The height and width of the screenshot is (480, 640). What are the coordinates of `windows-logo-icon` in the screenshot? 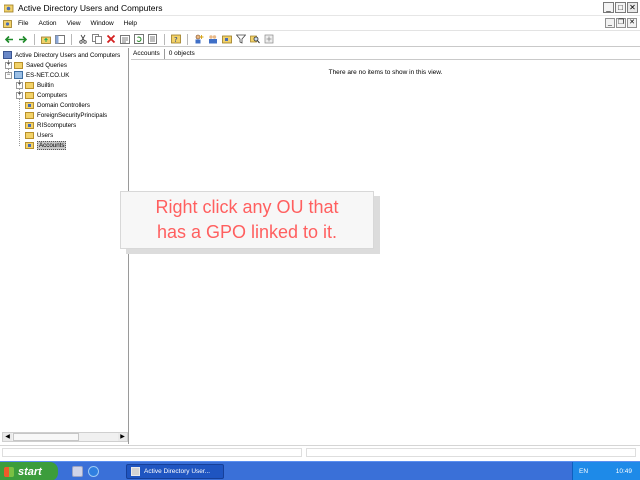 It's located at (9, 471).